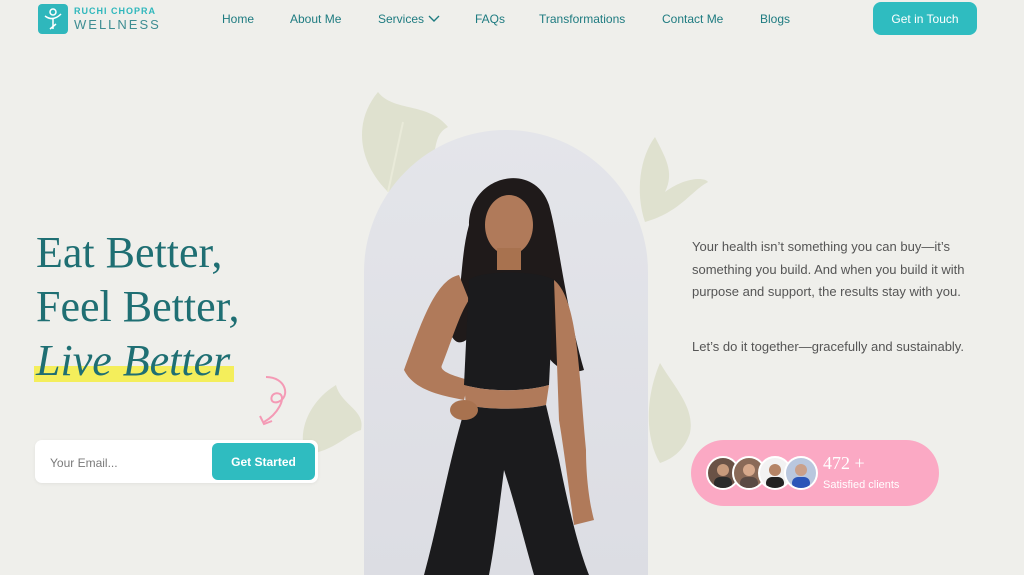  What do you see at coordinates (115, 11) in the screenshot?
I see `brand-name-top: RUCHI CHOPRA` at bounding box center [115, 11].